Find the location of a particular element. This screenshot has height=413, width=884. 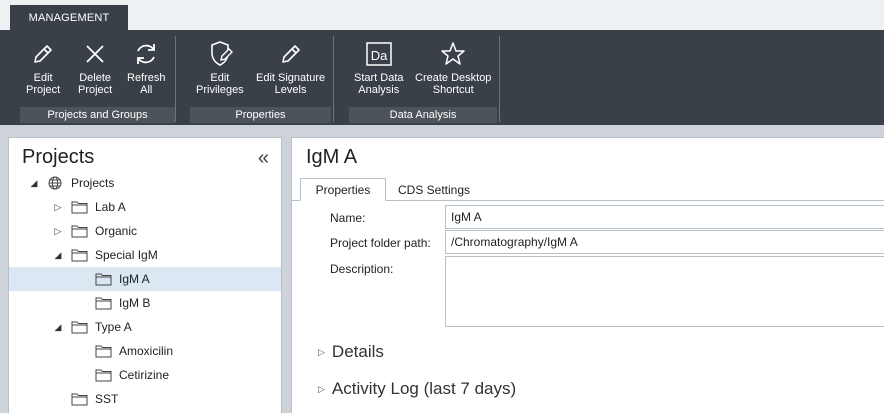

panel-title: Projects is located at coordinates (58, 157).